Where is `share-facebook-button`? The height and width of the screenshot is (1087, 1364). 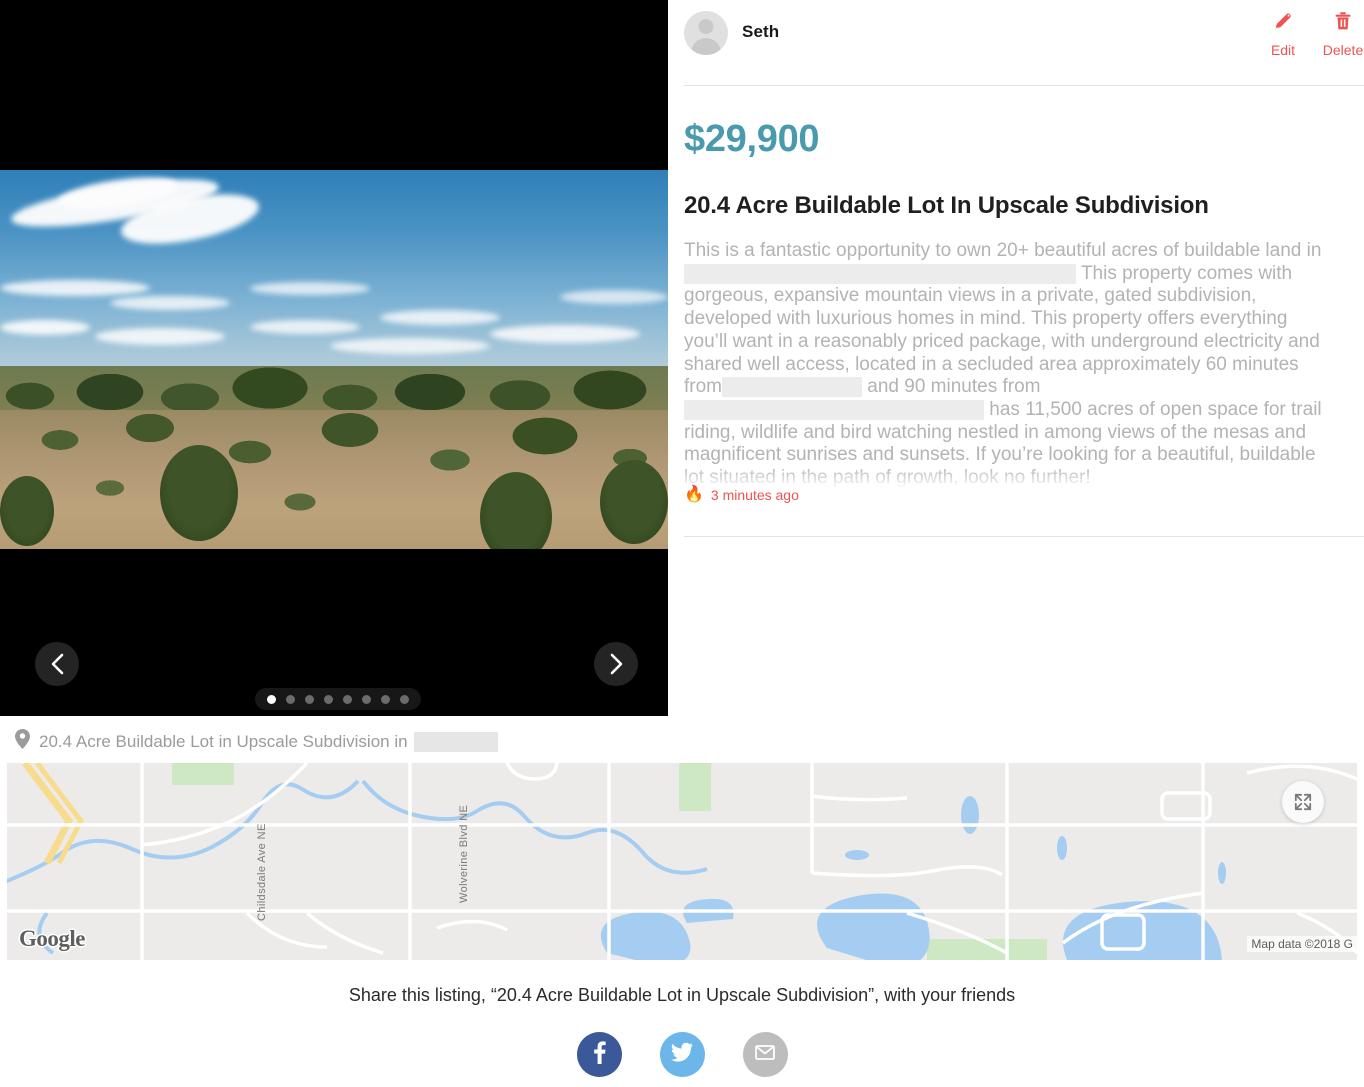 share-facebook-button is located at coordinates (599, 1054).